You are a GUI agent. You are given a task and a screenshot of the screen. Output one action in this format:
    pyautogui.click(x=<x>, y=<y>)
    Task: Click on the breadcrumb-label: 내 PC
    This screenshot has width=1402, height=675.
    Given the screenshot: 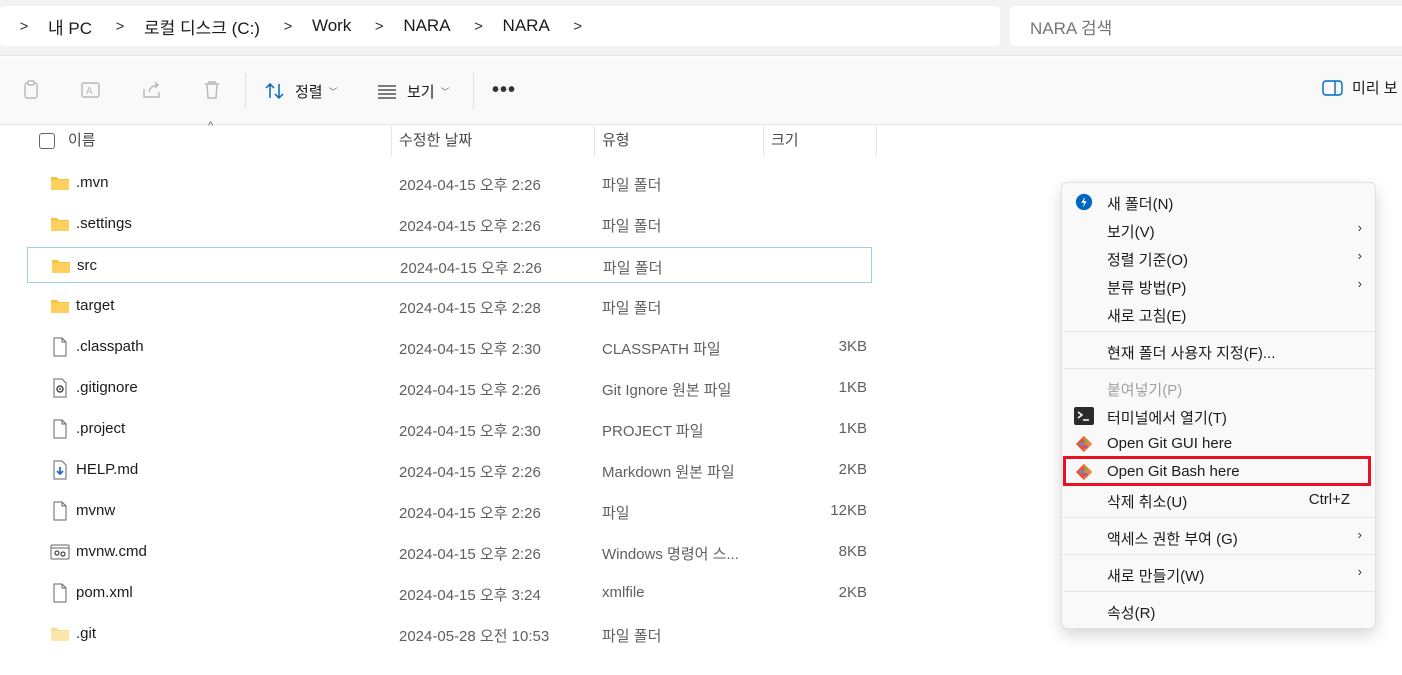 What is the action you would take?
    pyautogui.click(x=70, y=26)
    